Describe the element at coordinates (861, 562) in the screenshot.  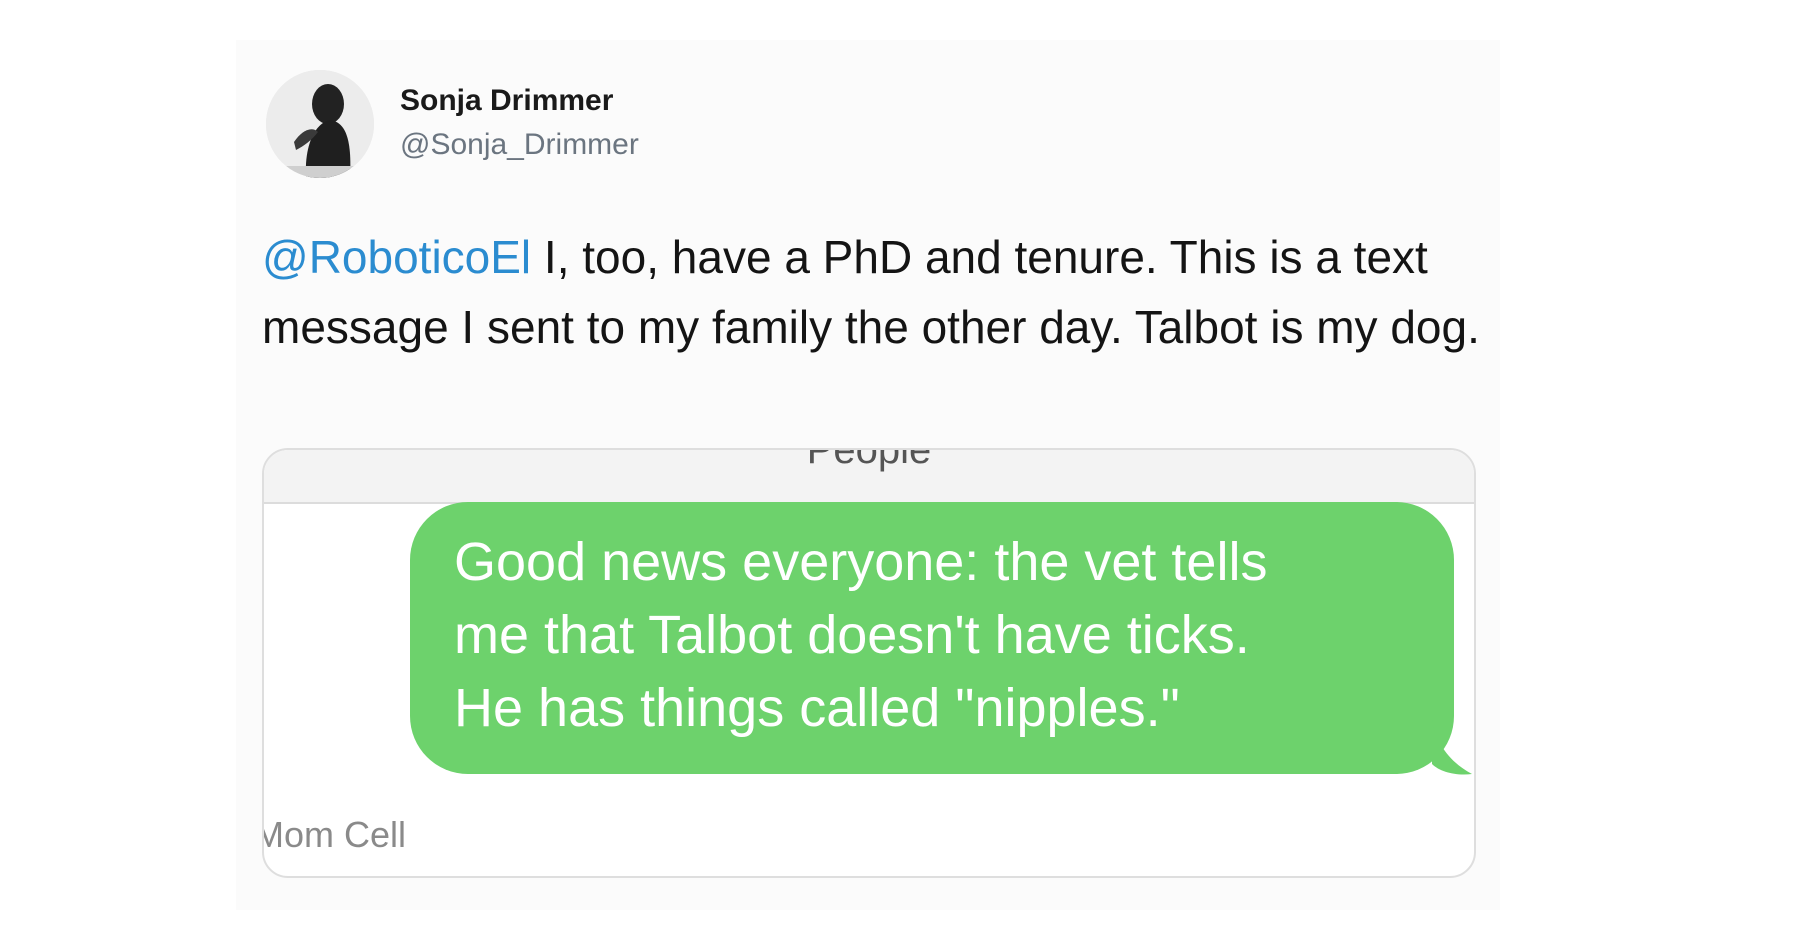
I see `message-line: Good news everyone: the vet tells` at that location.